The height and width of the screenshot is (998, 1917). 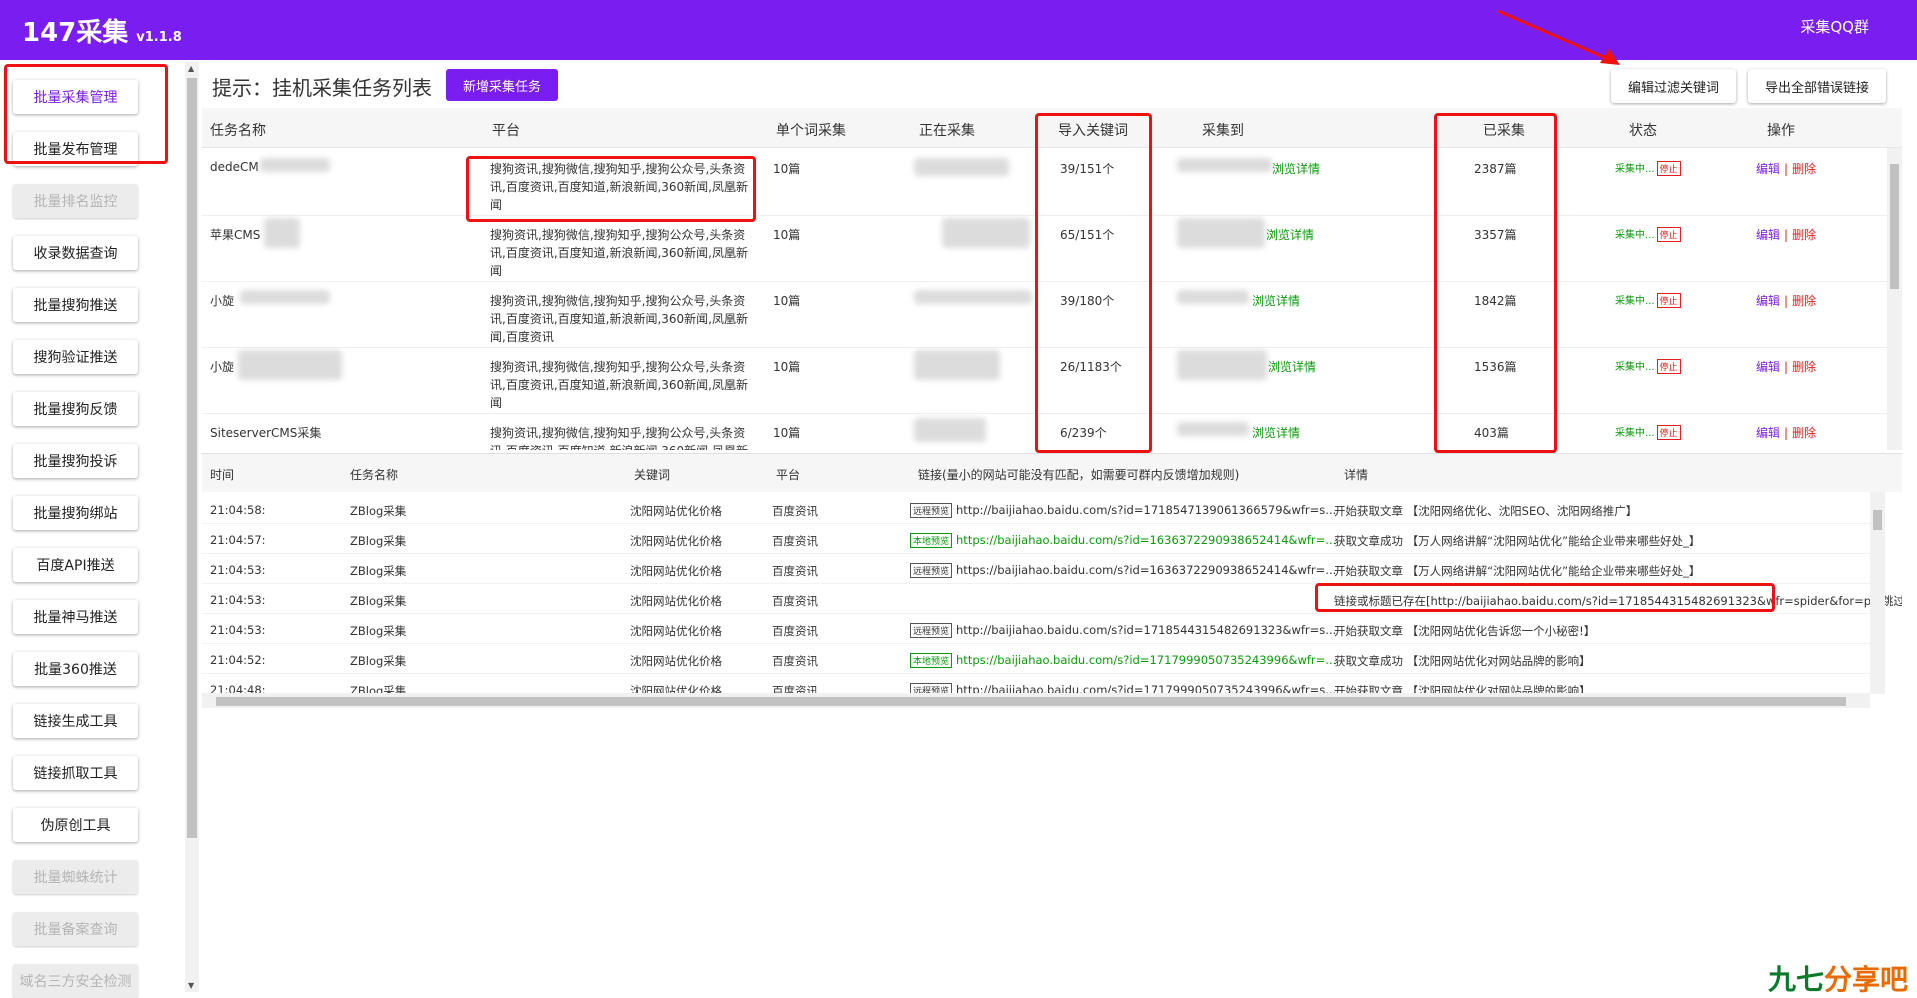 What do you see at coordinates (192, 458) in the screenshot?
I see `sidebar-scroll-thumb` at bounding box center [192, 458].